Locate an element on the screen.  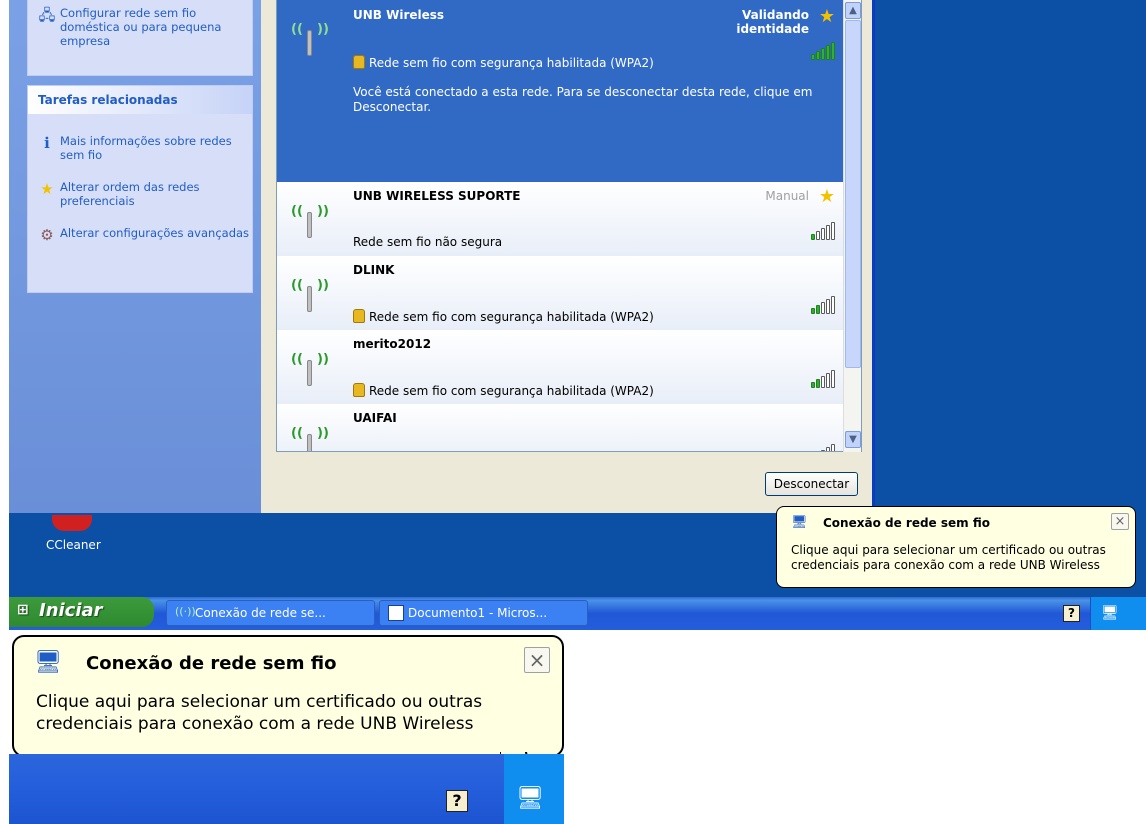
wireless-setup-icon: 🖧 is located at coordinates (47, 15).